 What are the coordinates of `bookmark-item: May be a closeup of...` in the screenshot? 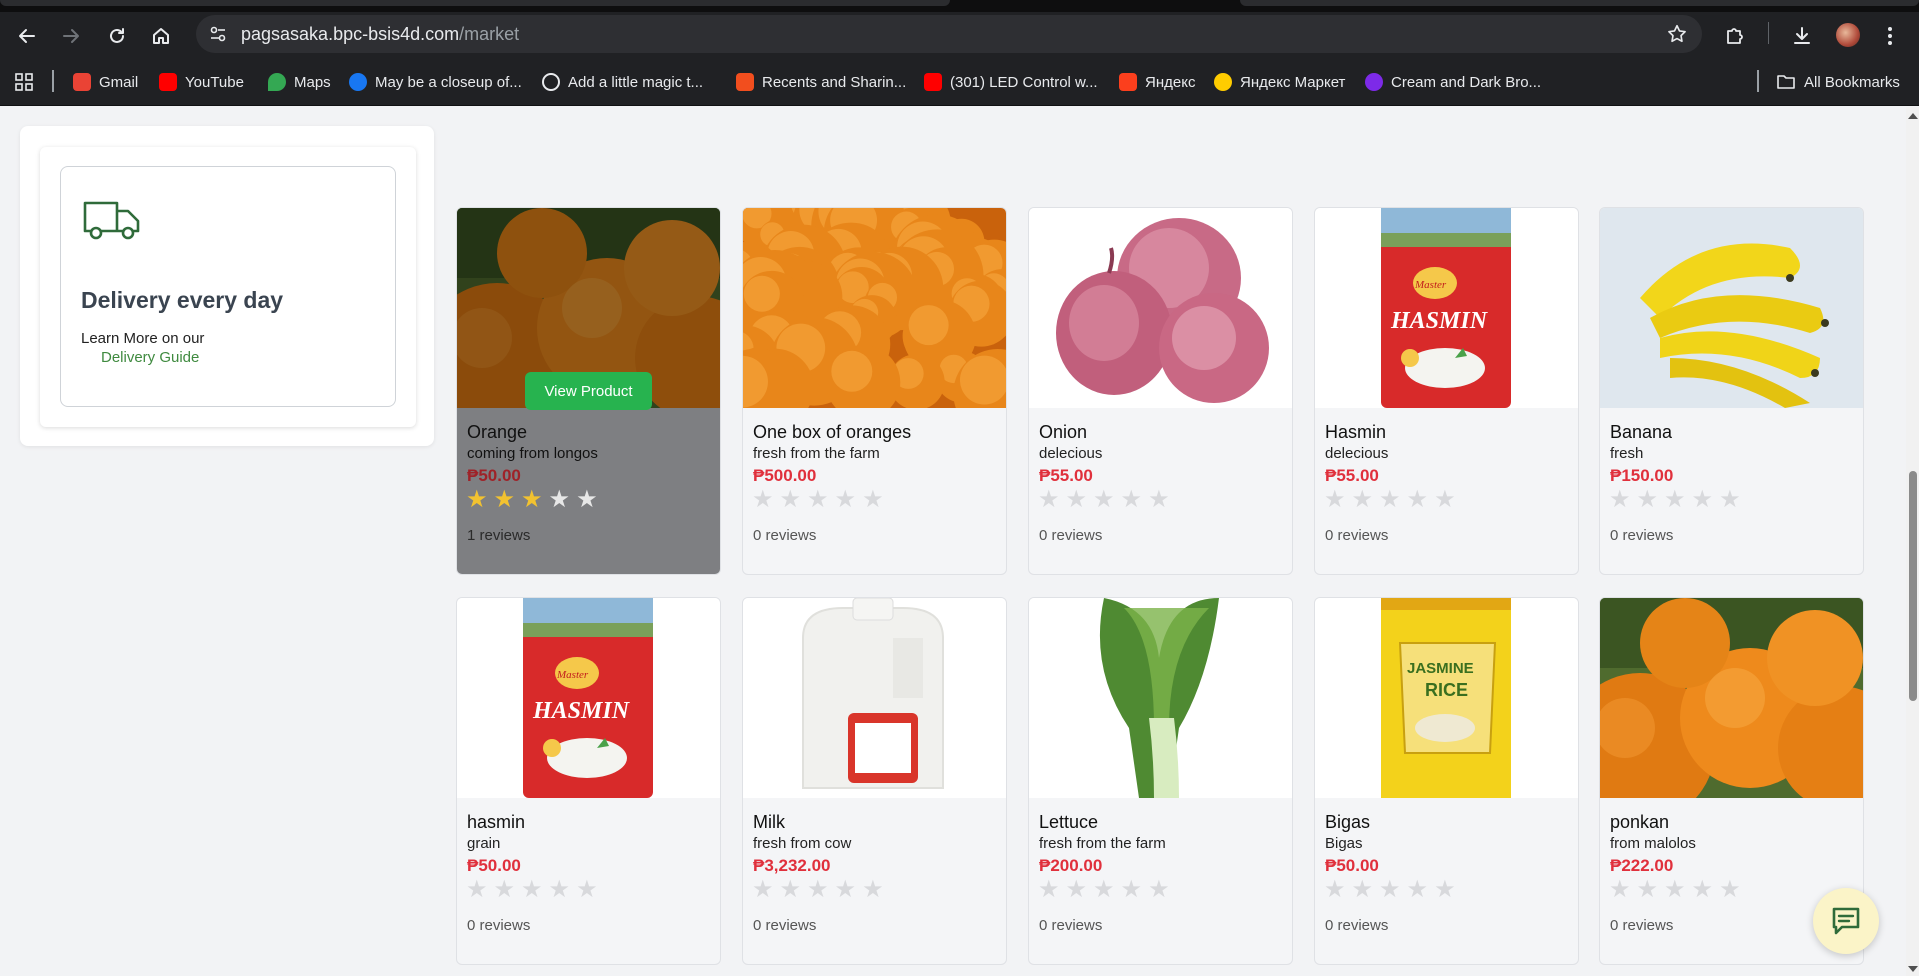 It's located at (435, 82).